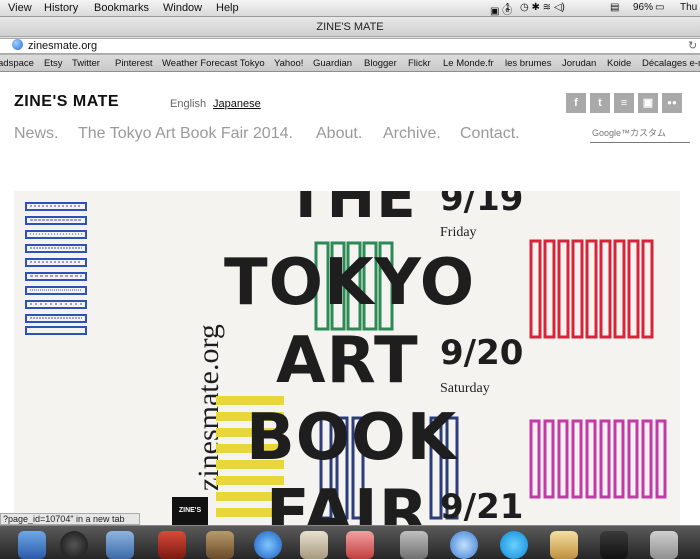 This screenshot has height=559, width=700. I want to click on poster-word-the: THE, so click(351, 211).